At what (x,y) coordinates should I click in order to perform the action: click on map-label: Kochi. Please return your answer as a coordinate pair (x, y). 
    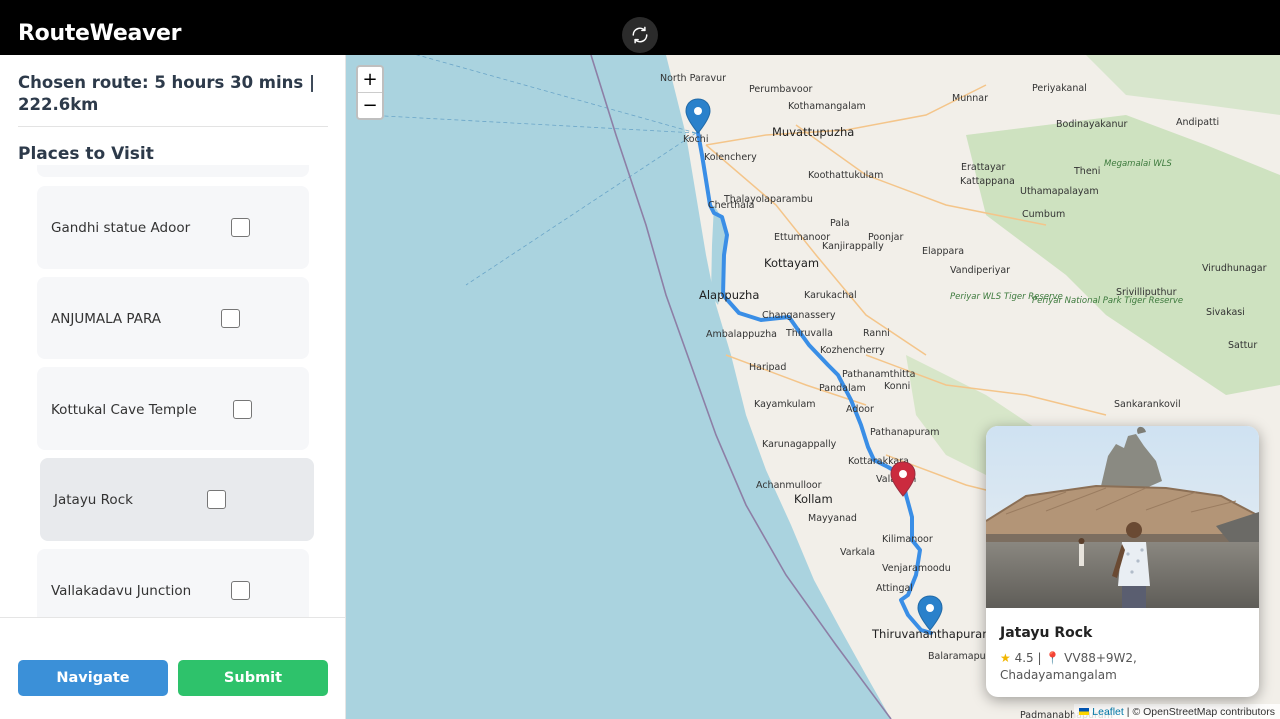
    Looking at the image, I should click on (695, 139).